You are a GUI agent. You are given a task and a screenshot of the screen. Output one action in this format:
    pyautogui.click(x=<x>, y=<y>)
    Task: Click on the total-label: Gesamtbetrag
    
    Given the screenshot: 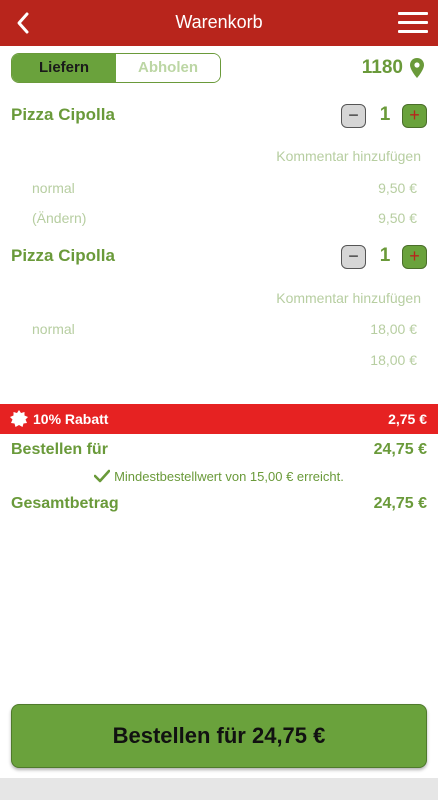 What is the action you would take?
    pyautogui.click(x=65, y=503)
    